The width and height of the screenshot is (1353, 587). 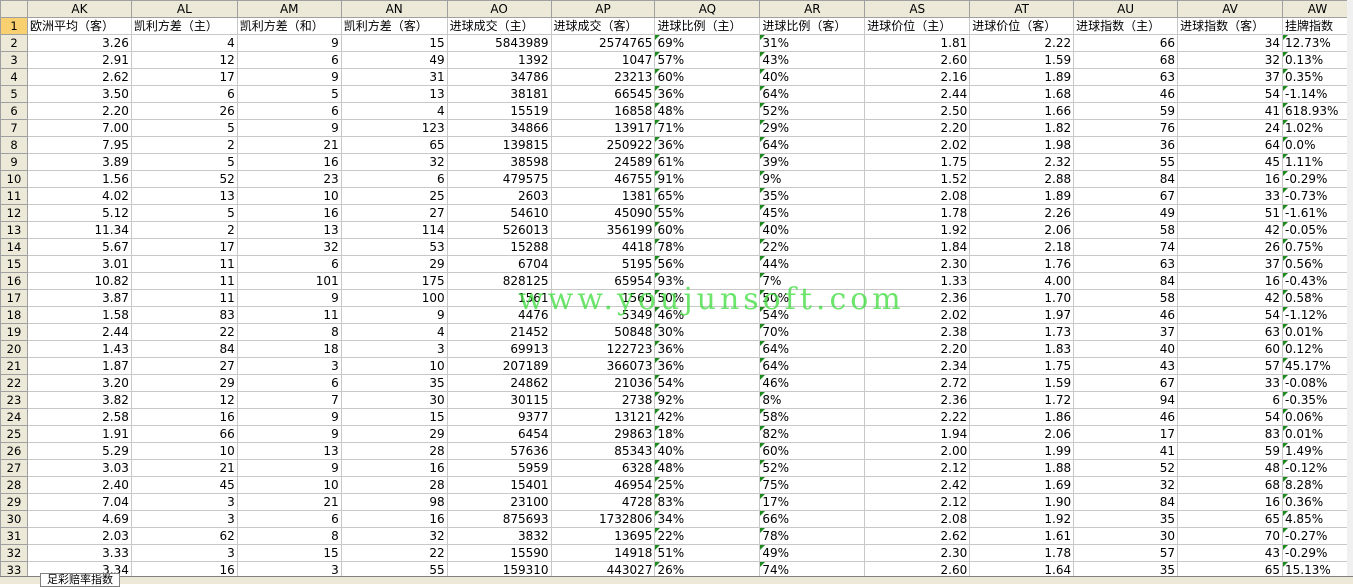 What do you see at coordinates (707, 94) in the screenshot?
I see `cell: 36%` at bounding box center [707, 94].